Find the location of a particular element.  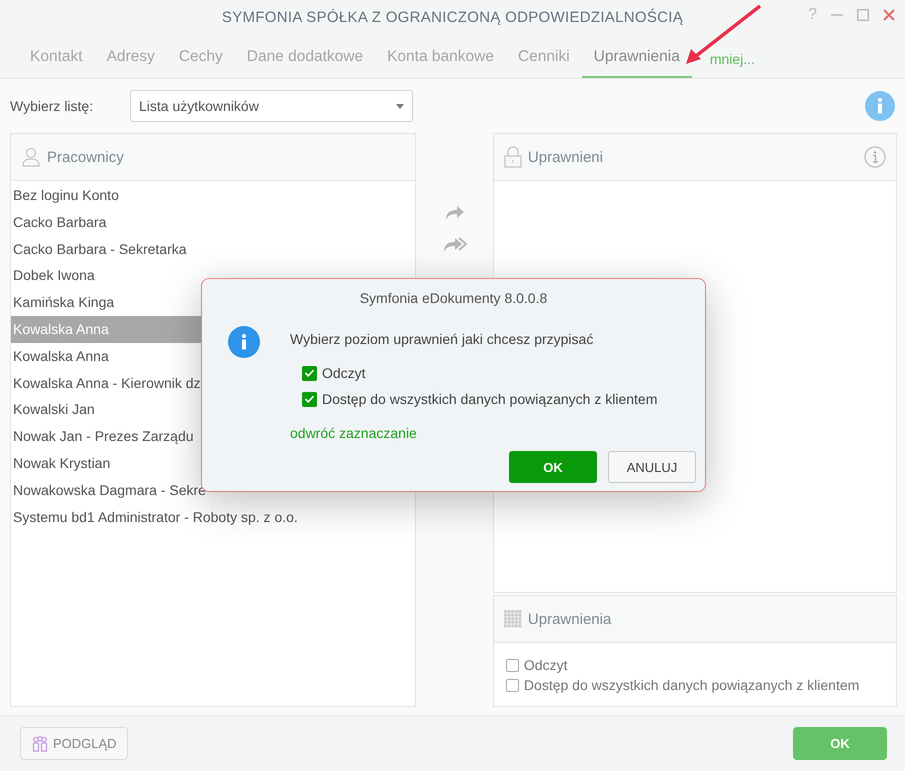

window-title: SYMFONIA SPÓŁKA Z OGRANICZONĄ ODPOWIEDZIALNOŚCIĄ is located at coordinates (453, 17).